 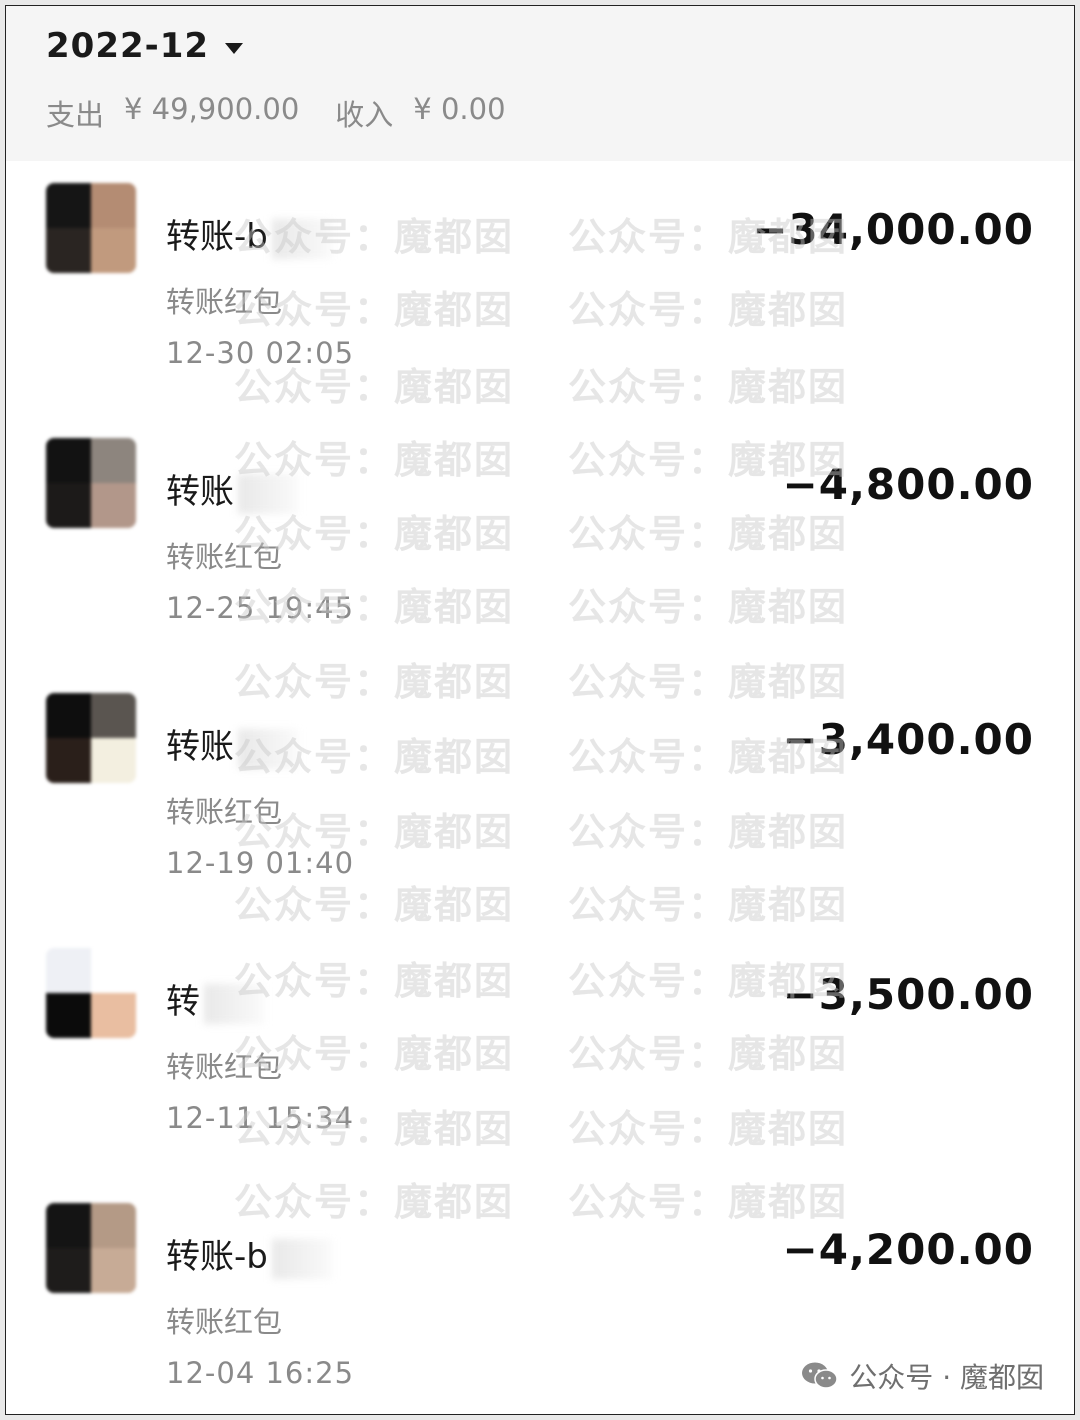 What do you see at coordinates (908, 994) in the screenshot?
I see `transaction-amount: −3,500.00` at bounding box center [908, 994].